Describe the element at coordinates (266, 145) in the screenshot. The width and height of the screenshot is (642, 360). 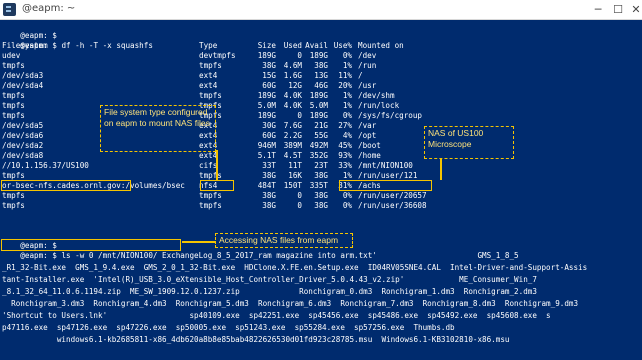
I see `df-cell: 946M` at that location.